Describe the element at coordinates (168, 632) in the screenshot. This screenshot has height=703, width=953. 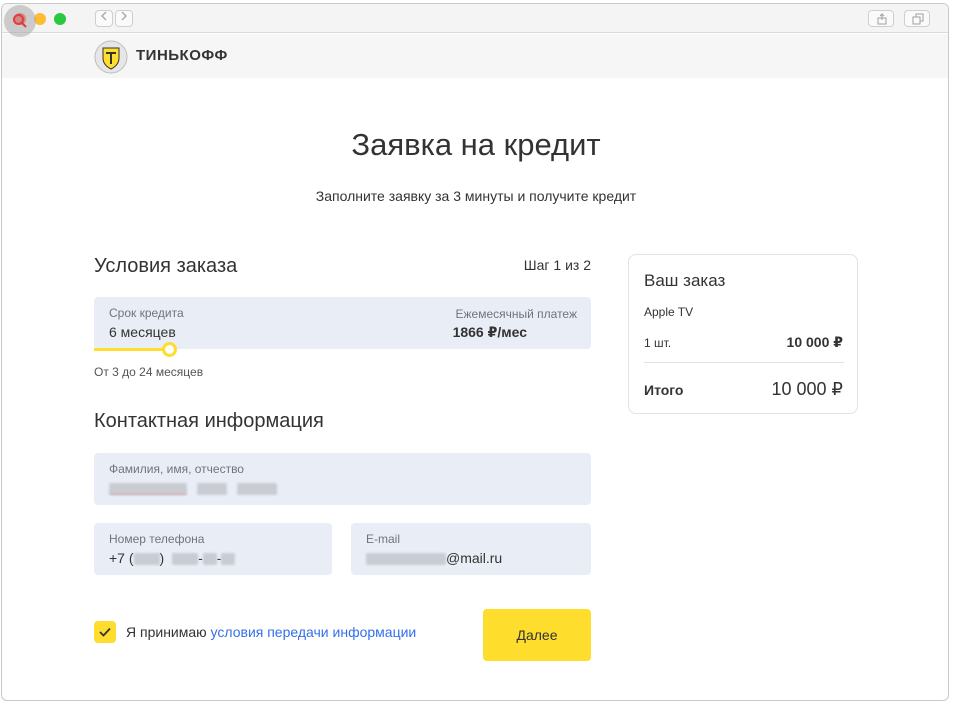
I see `consent-label: Я принимаю` at that location.